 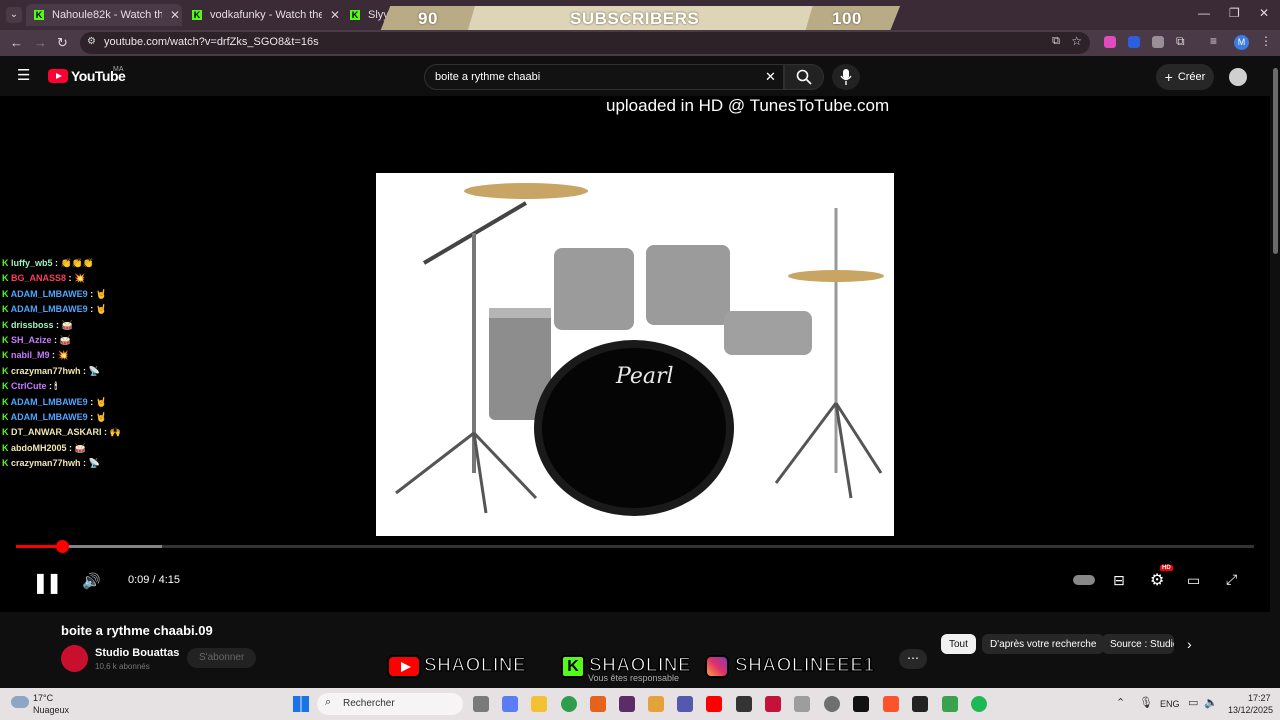 I want to click on chevron-right-icon: ›, so click(x=1189, y=644).